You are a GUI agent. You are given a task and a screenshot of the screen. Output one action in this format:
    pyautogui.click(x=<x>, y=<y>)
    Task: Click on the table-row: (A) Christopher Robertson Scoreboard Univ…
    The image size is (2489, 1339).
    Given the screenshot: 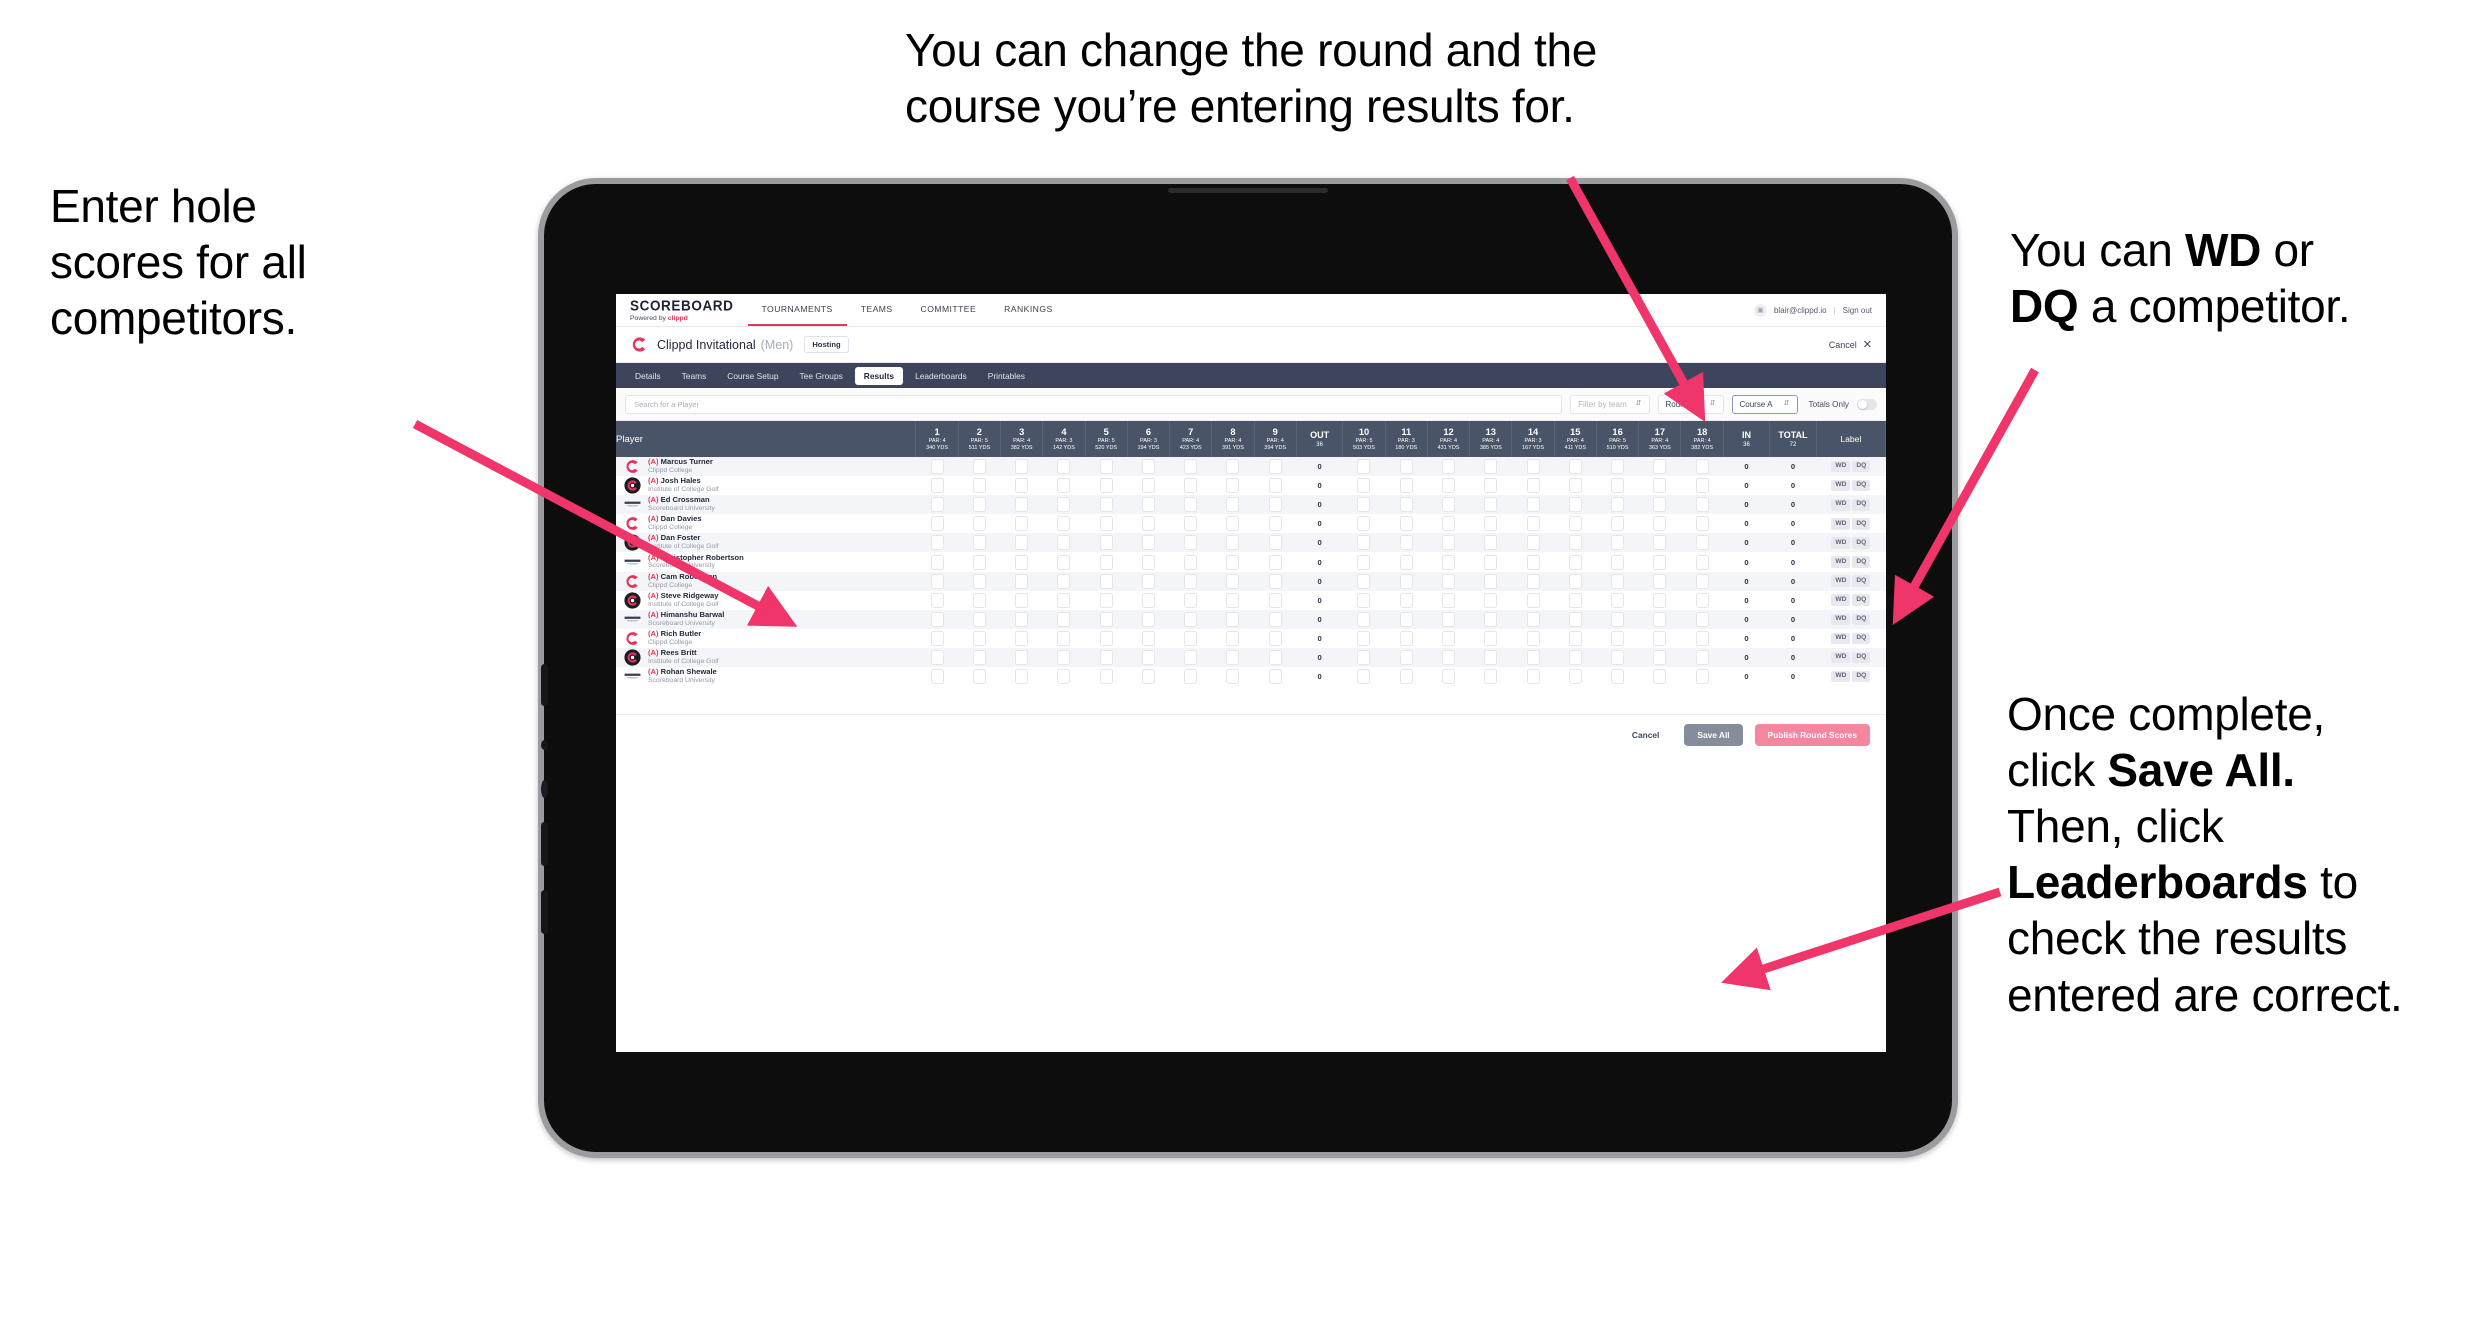 What is the action you would take?
    pyautogui.click(x=1251, y=562)
    